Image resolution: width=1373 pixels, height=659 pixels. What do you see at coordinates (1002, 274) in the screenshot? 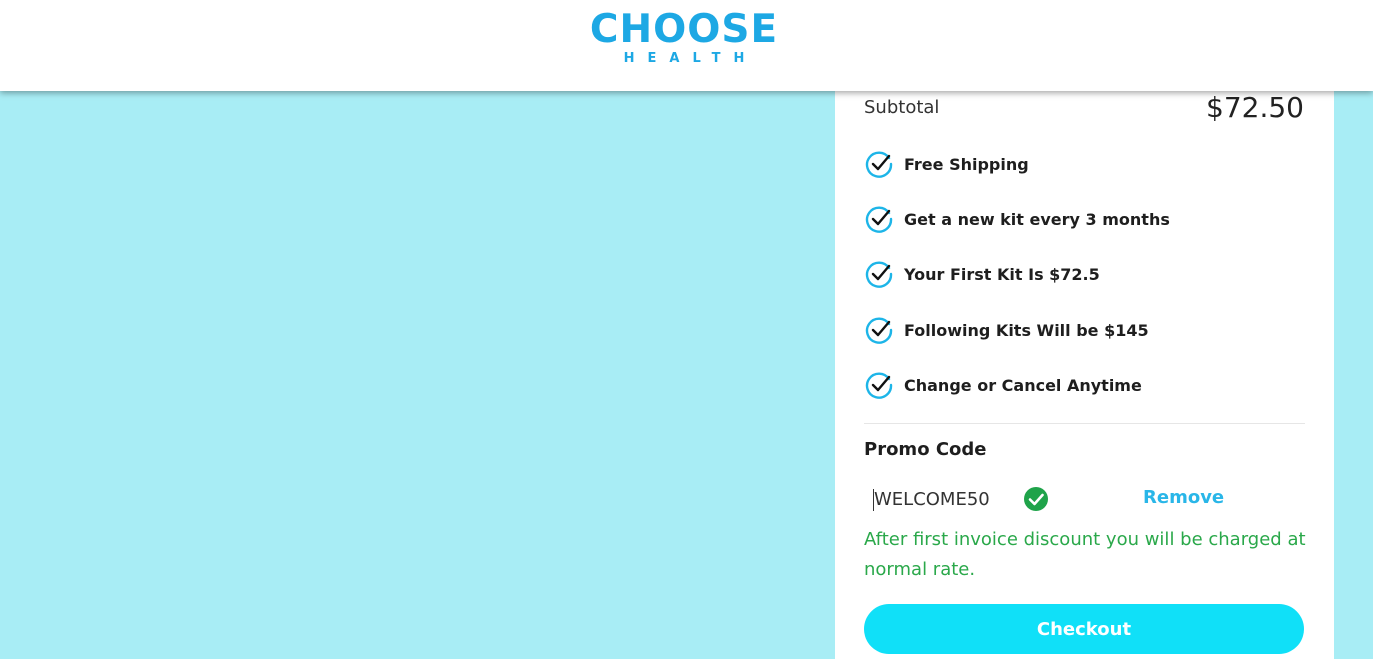
I see `feature-label: Your First Kit Is $72.5` at bounding box center [1002, 274].